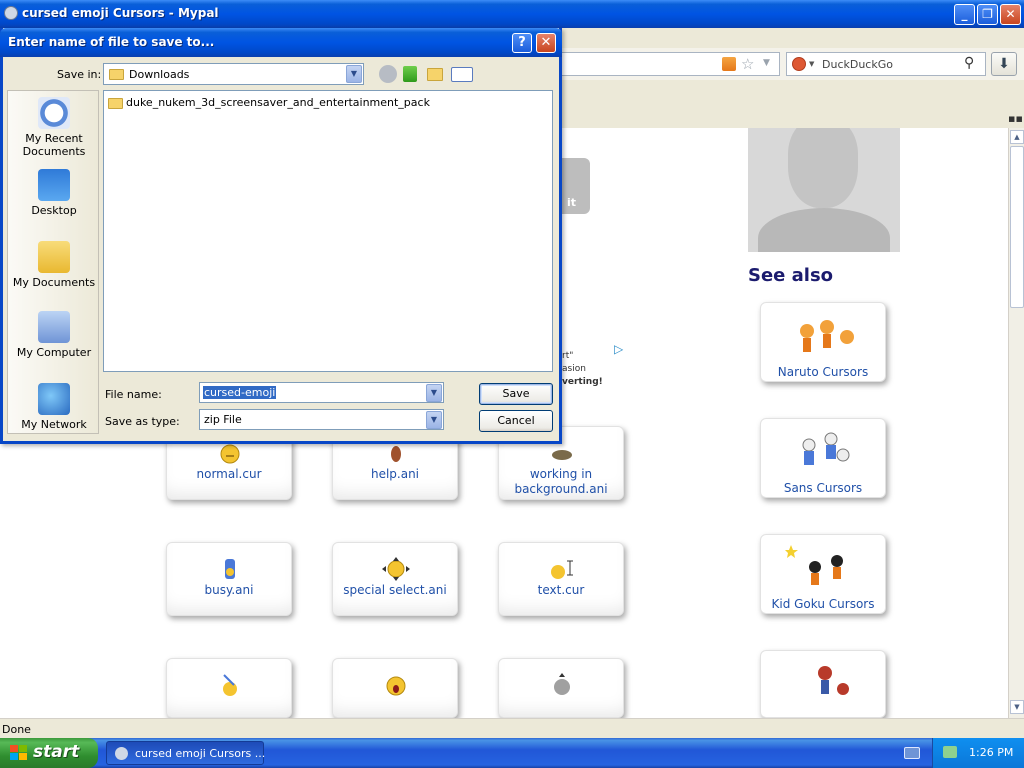 The width and height of the screenshot is (1024, 768). I want to click on dialog-close-button: ✕, so click(546, 43).